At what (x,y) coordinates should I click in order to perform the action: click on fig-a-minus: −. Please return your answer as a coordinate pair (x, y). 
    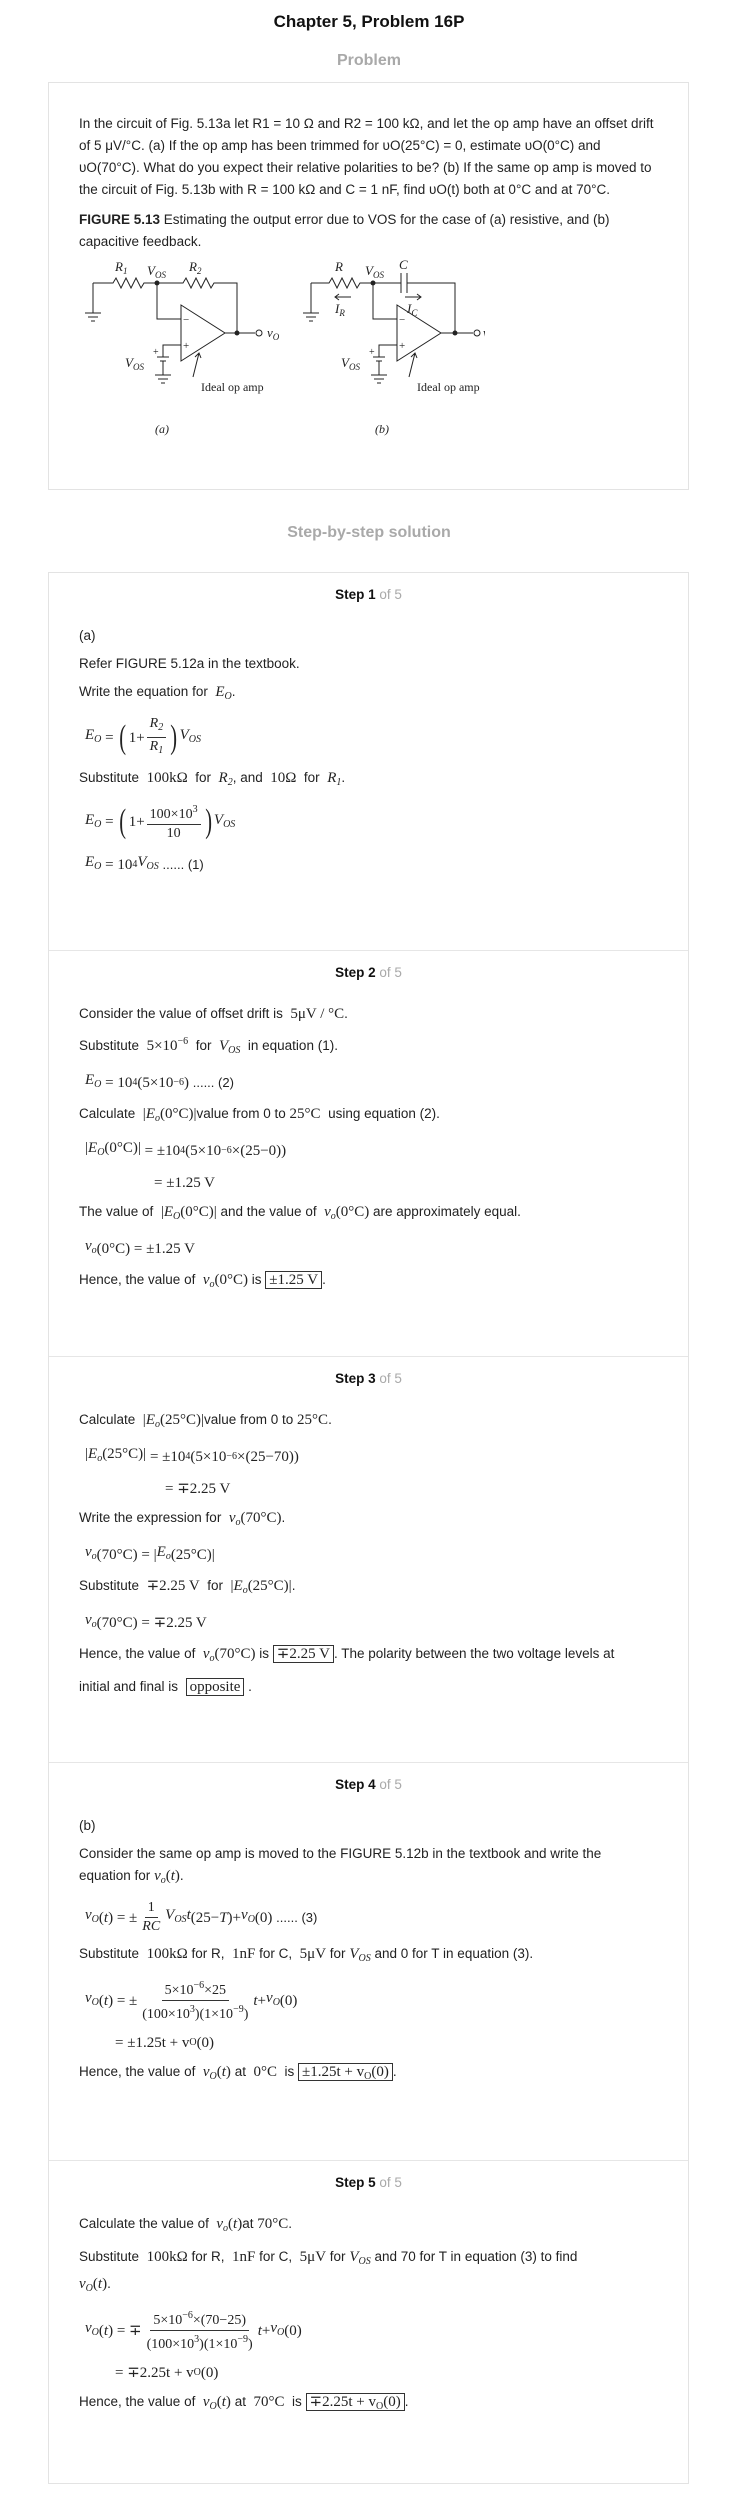
    Looking at the image, I should click on (186, 320).